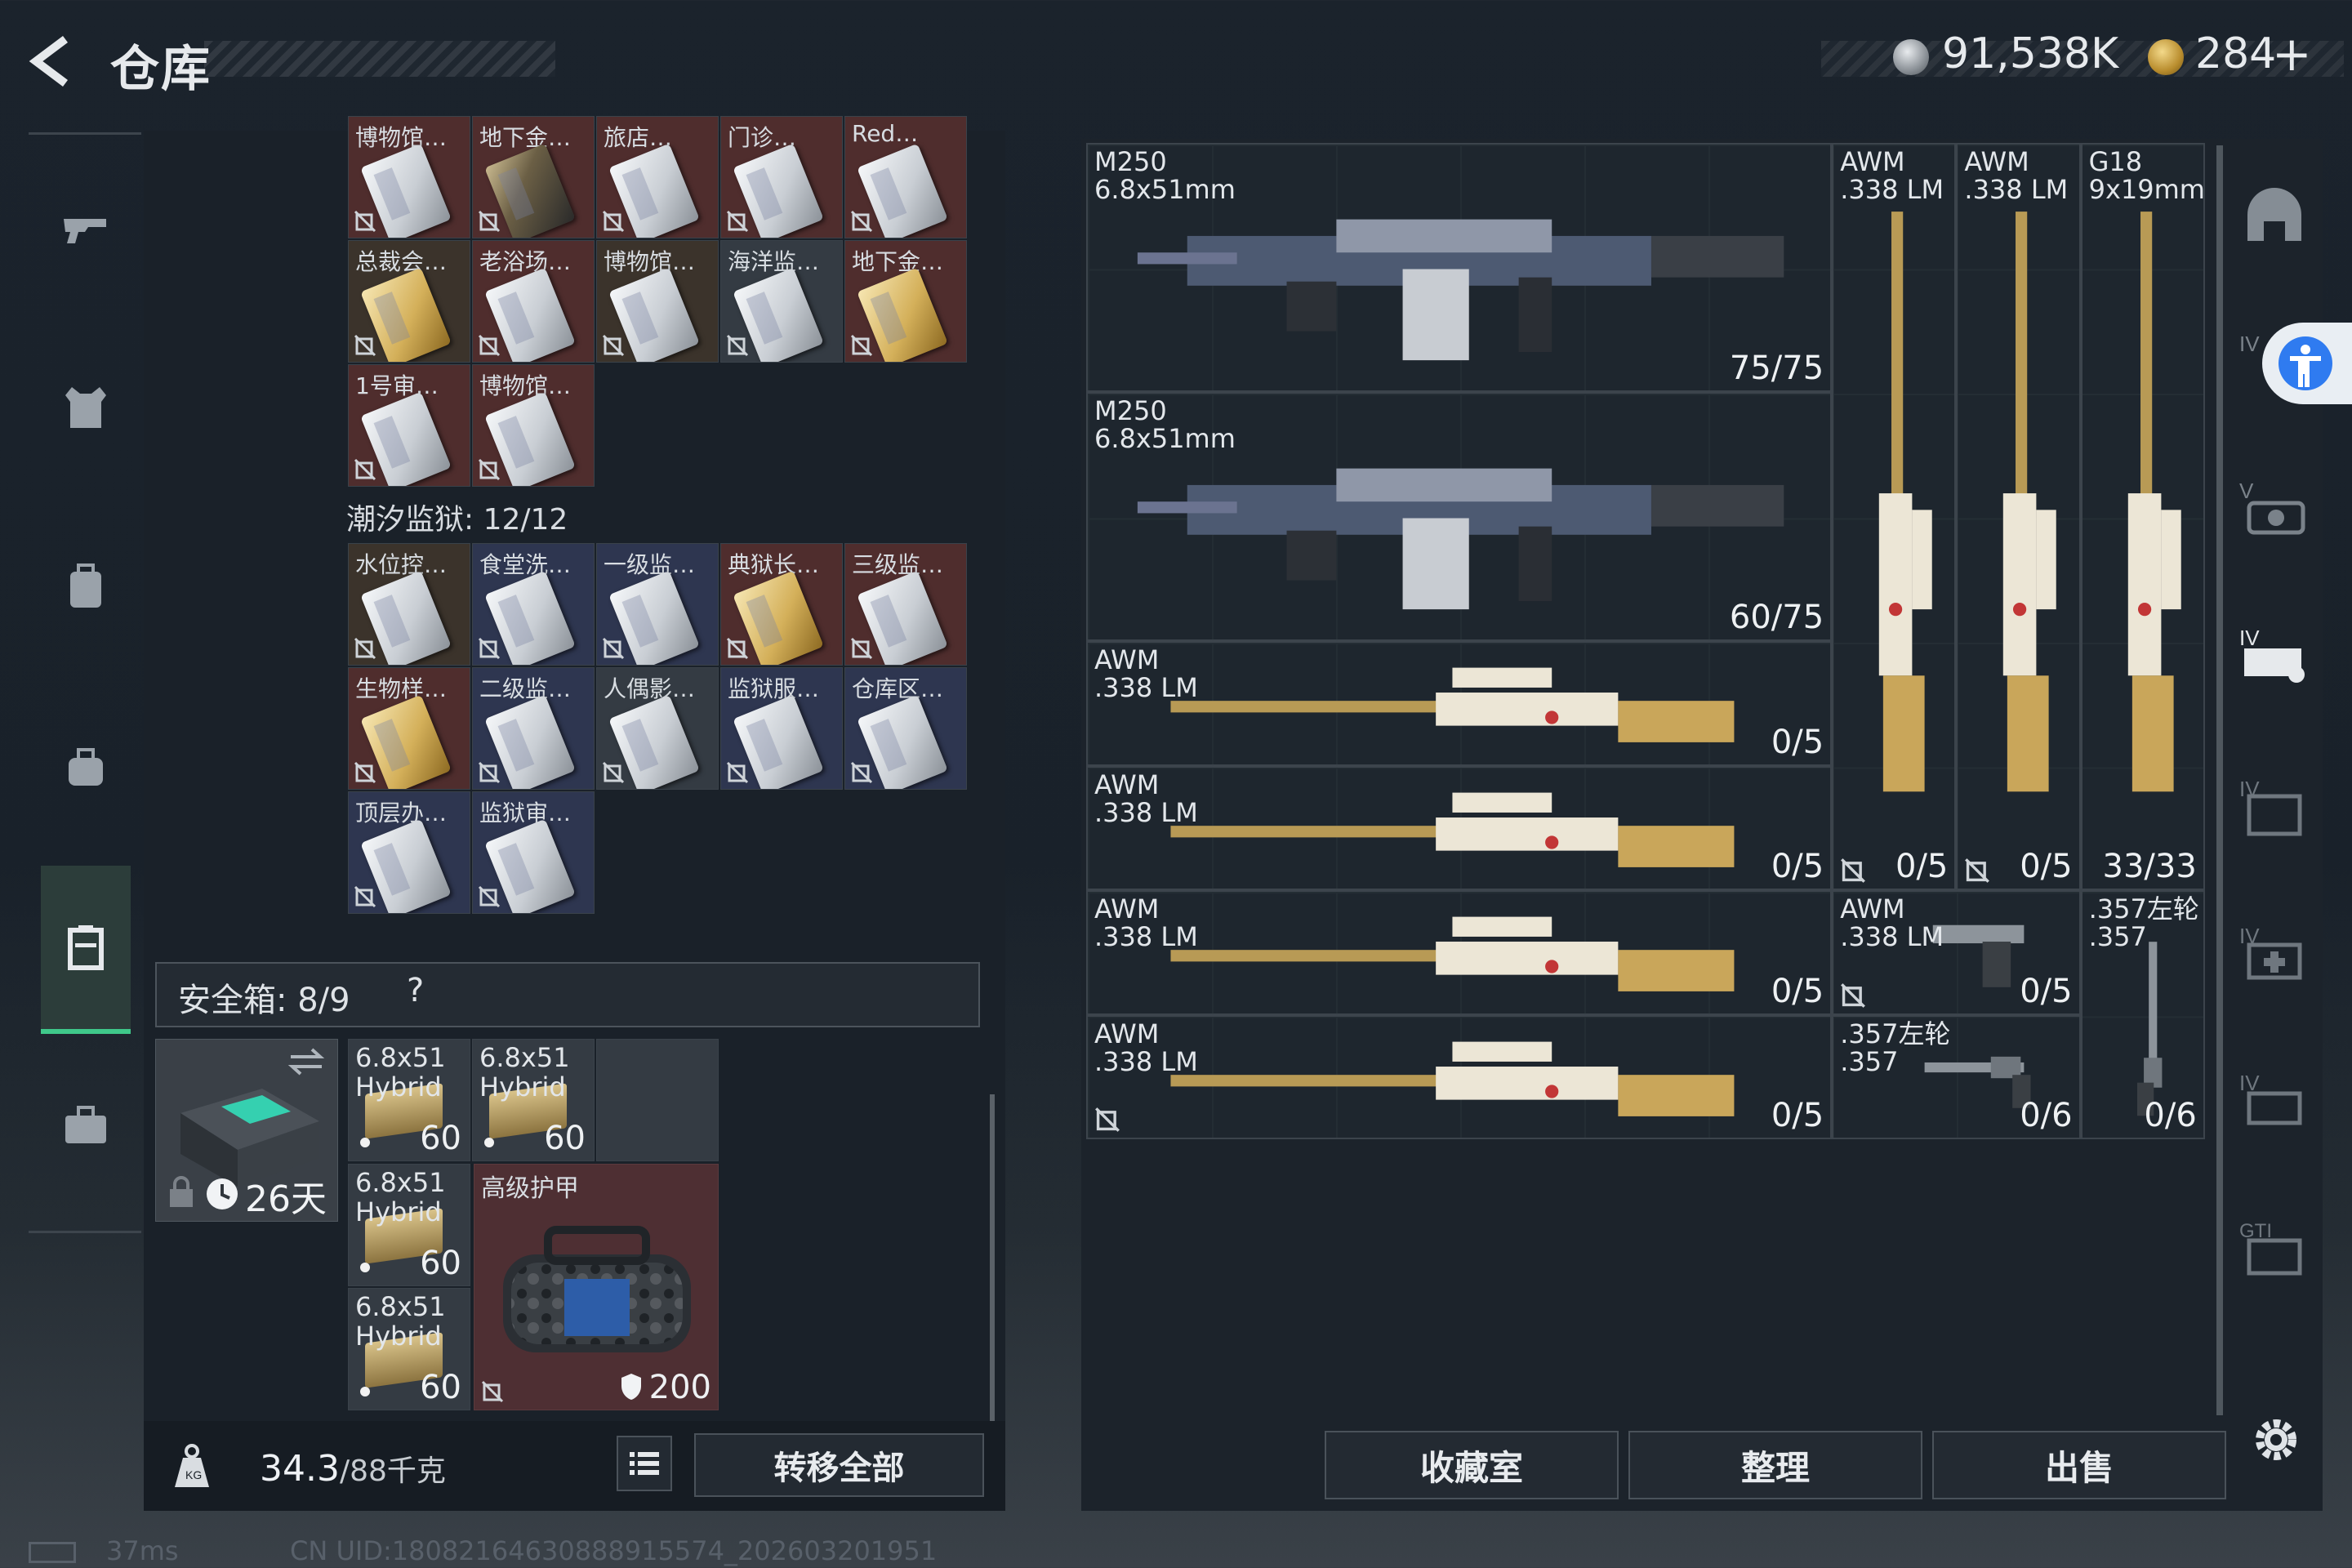 The width and height of the screenshot is (2352, 1568). Describe the element at coordinates (2274, 808) in the screenshot. I see `tier-iv-container-icon: IV` at that location.